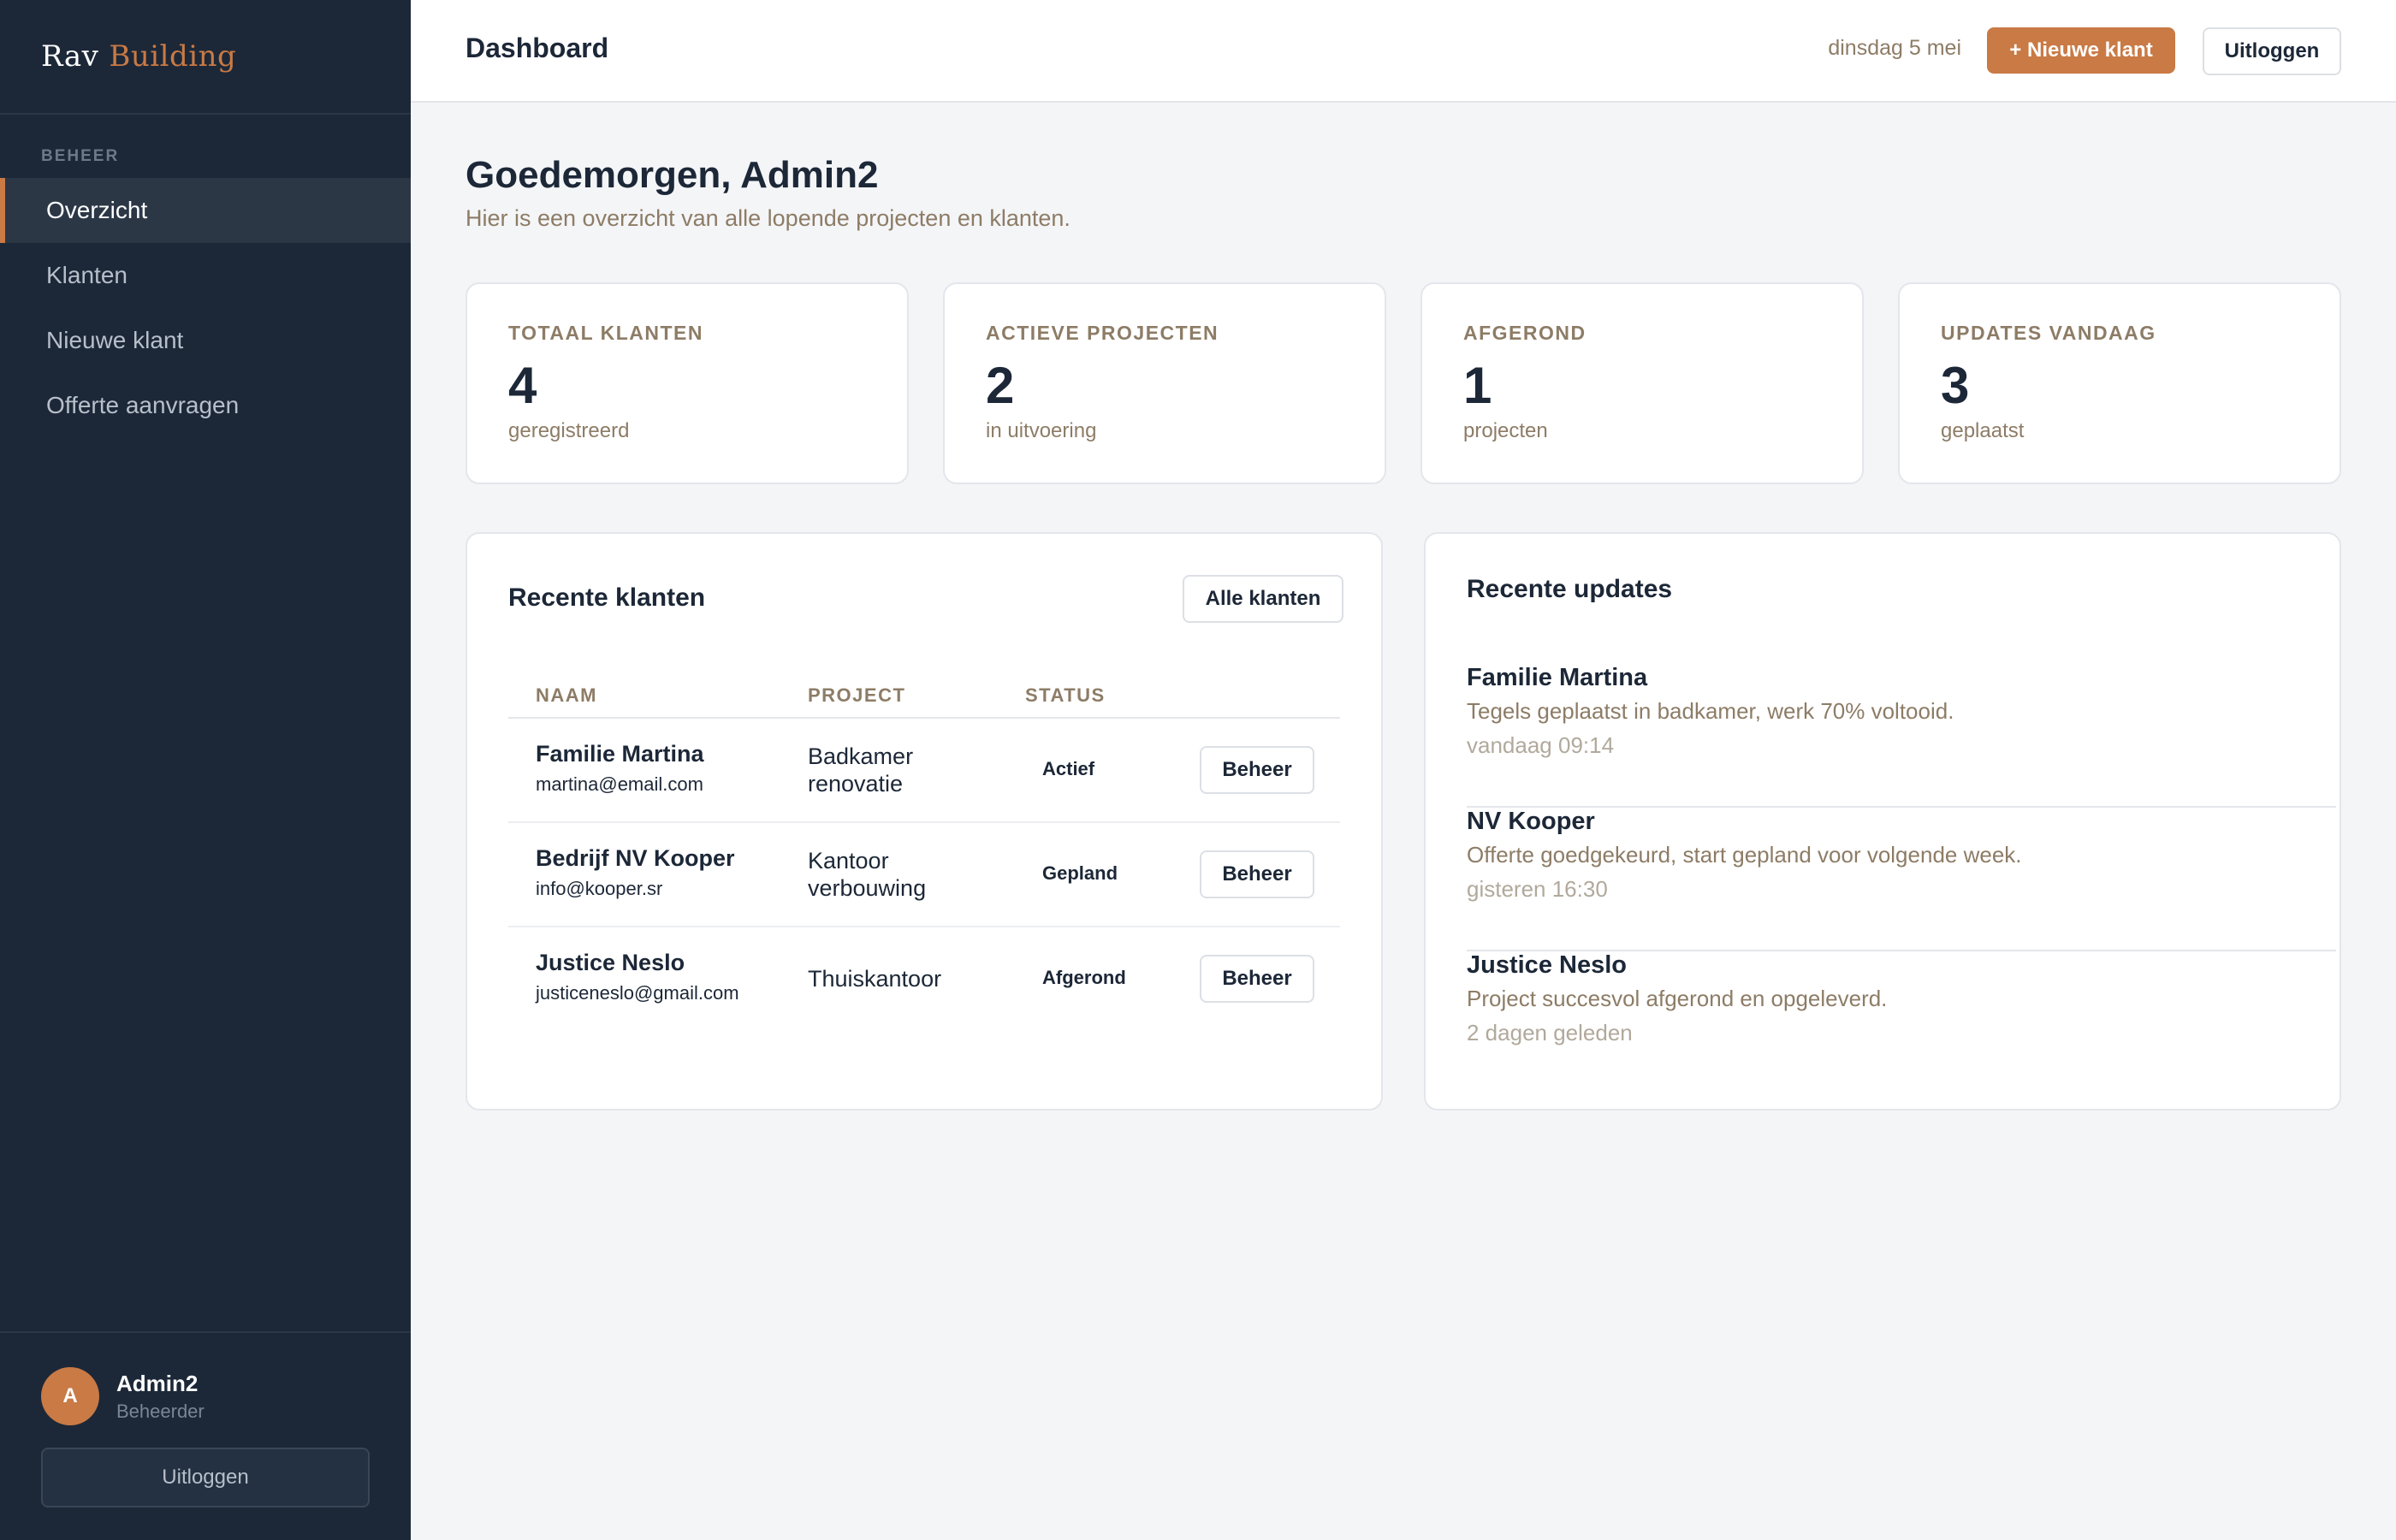  I want to click on brand-name-part2: Building, so click(173, 56).